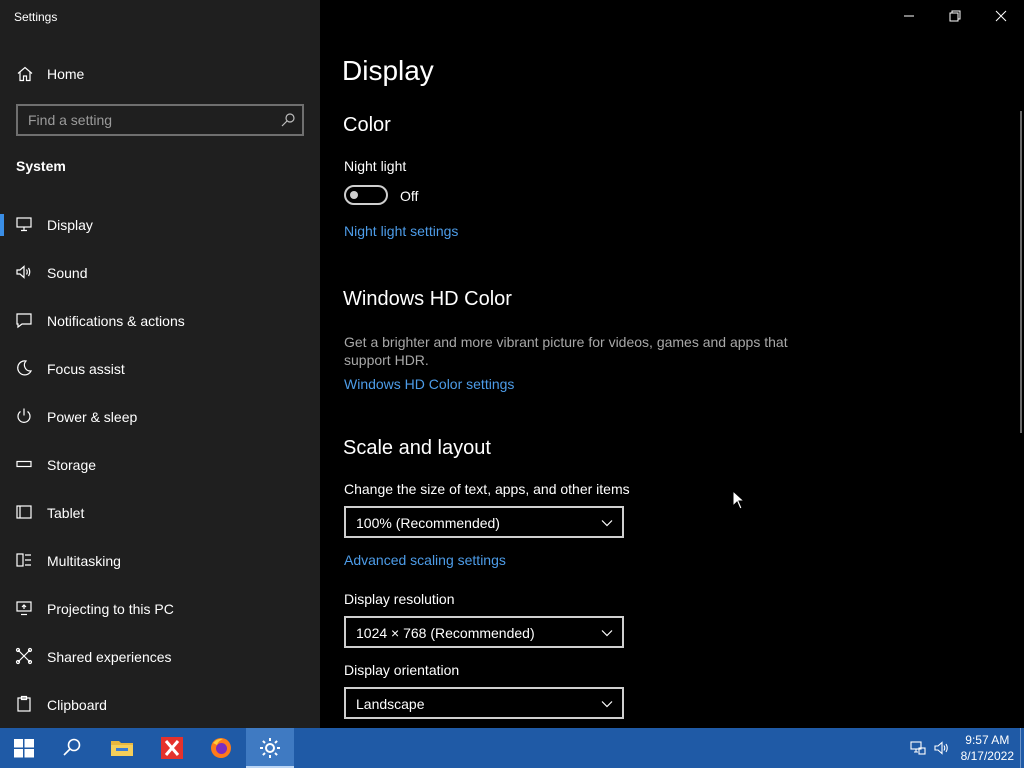 Image resolution: width=1024 pixels, height=768 pixels. I want to click on night-light-settings-link: Night light settings, so click(401, 231).